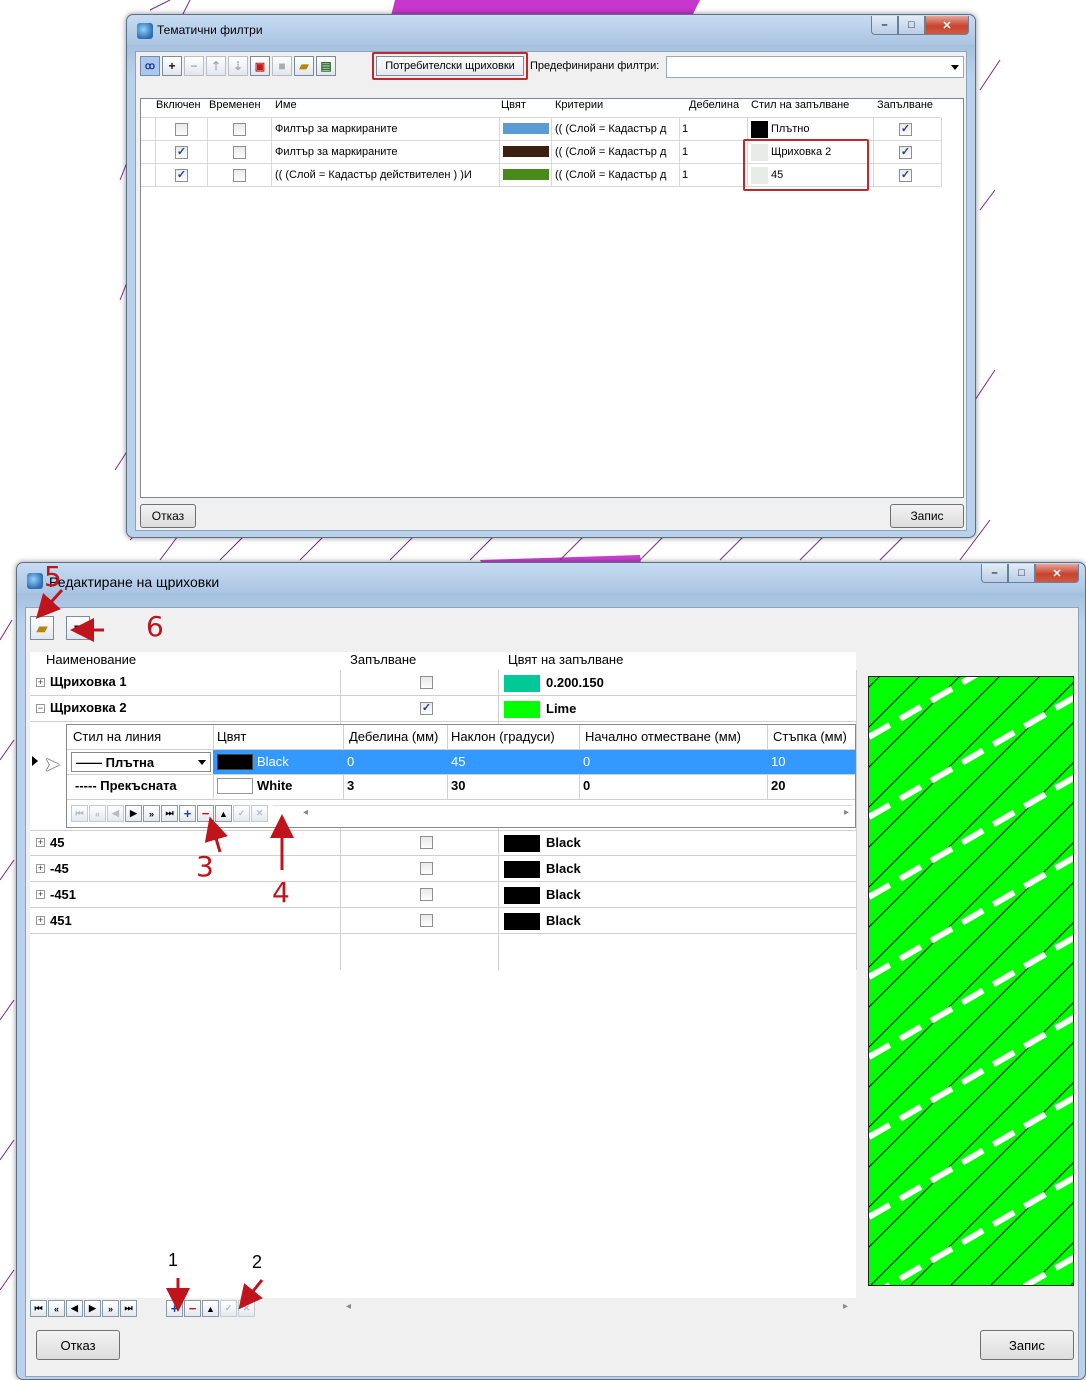 The width and height of the screenshot is (1086, 1380). What do you see at coordinates (194, 66) in the screenshot?
I see `minus-icon: −` at bounding box center [194, 66].